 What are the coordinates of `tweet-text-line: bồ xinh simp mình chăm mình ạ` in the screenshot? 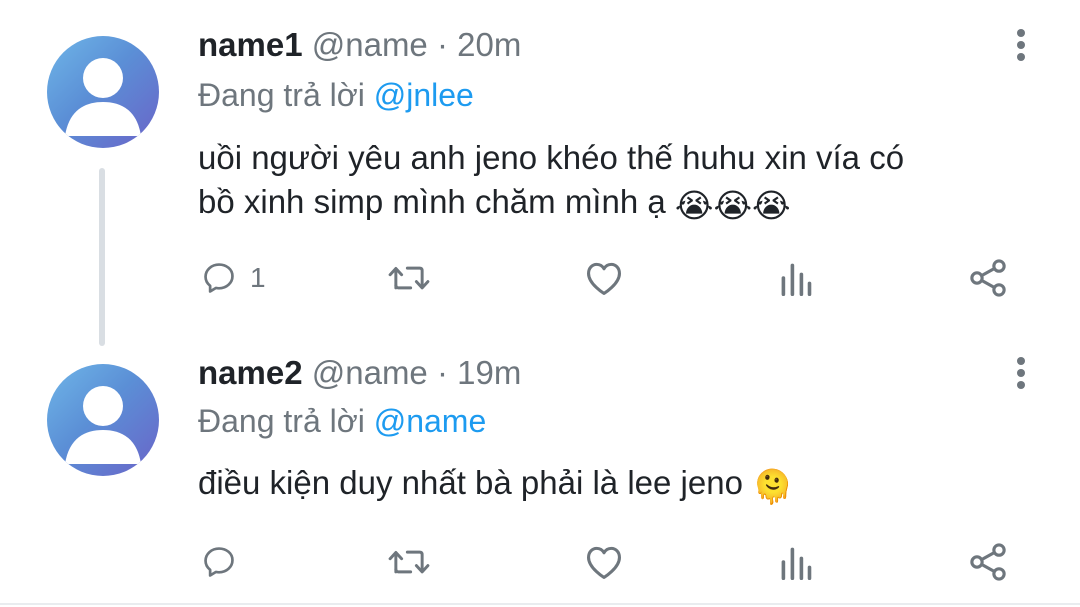 It's located at (432, 201).